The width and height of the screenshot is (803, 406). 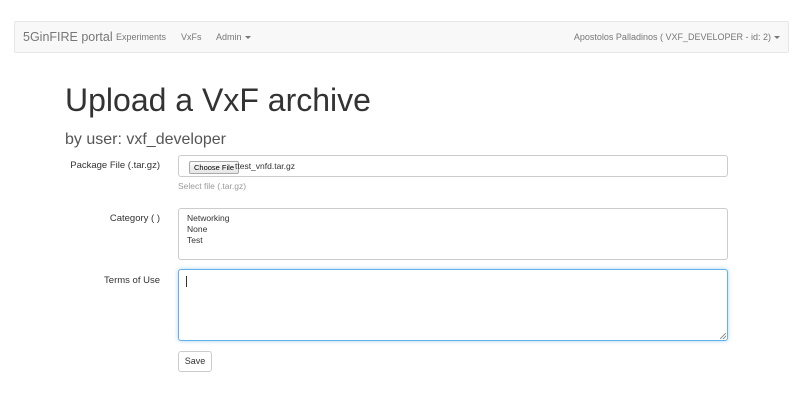 What do you see at coordinates (145, 139) in the screenshot?
I see `page-subtitle: by user: vxf_developer` at bounding box center [145, 139].